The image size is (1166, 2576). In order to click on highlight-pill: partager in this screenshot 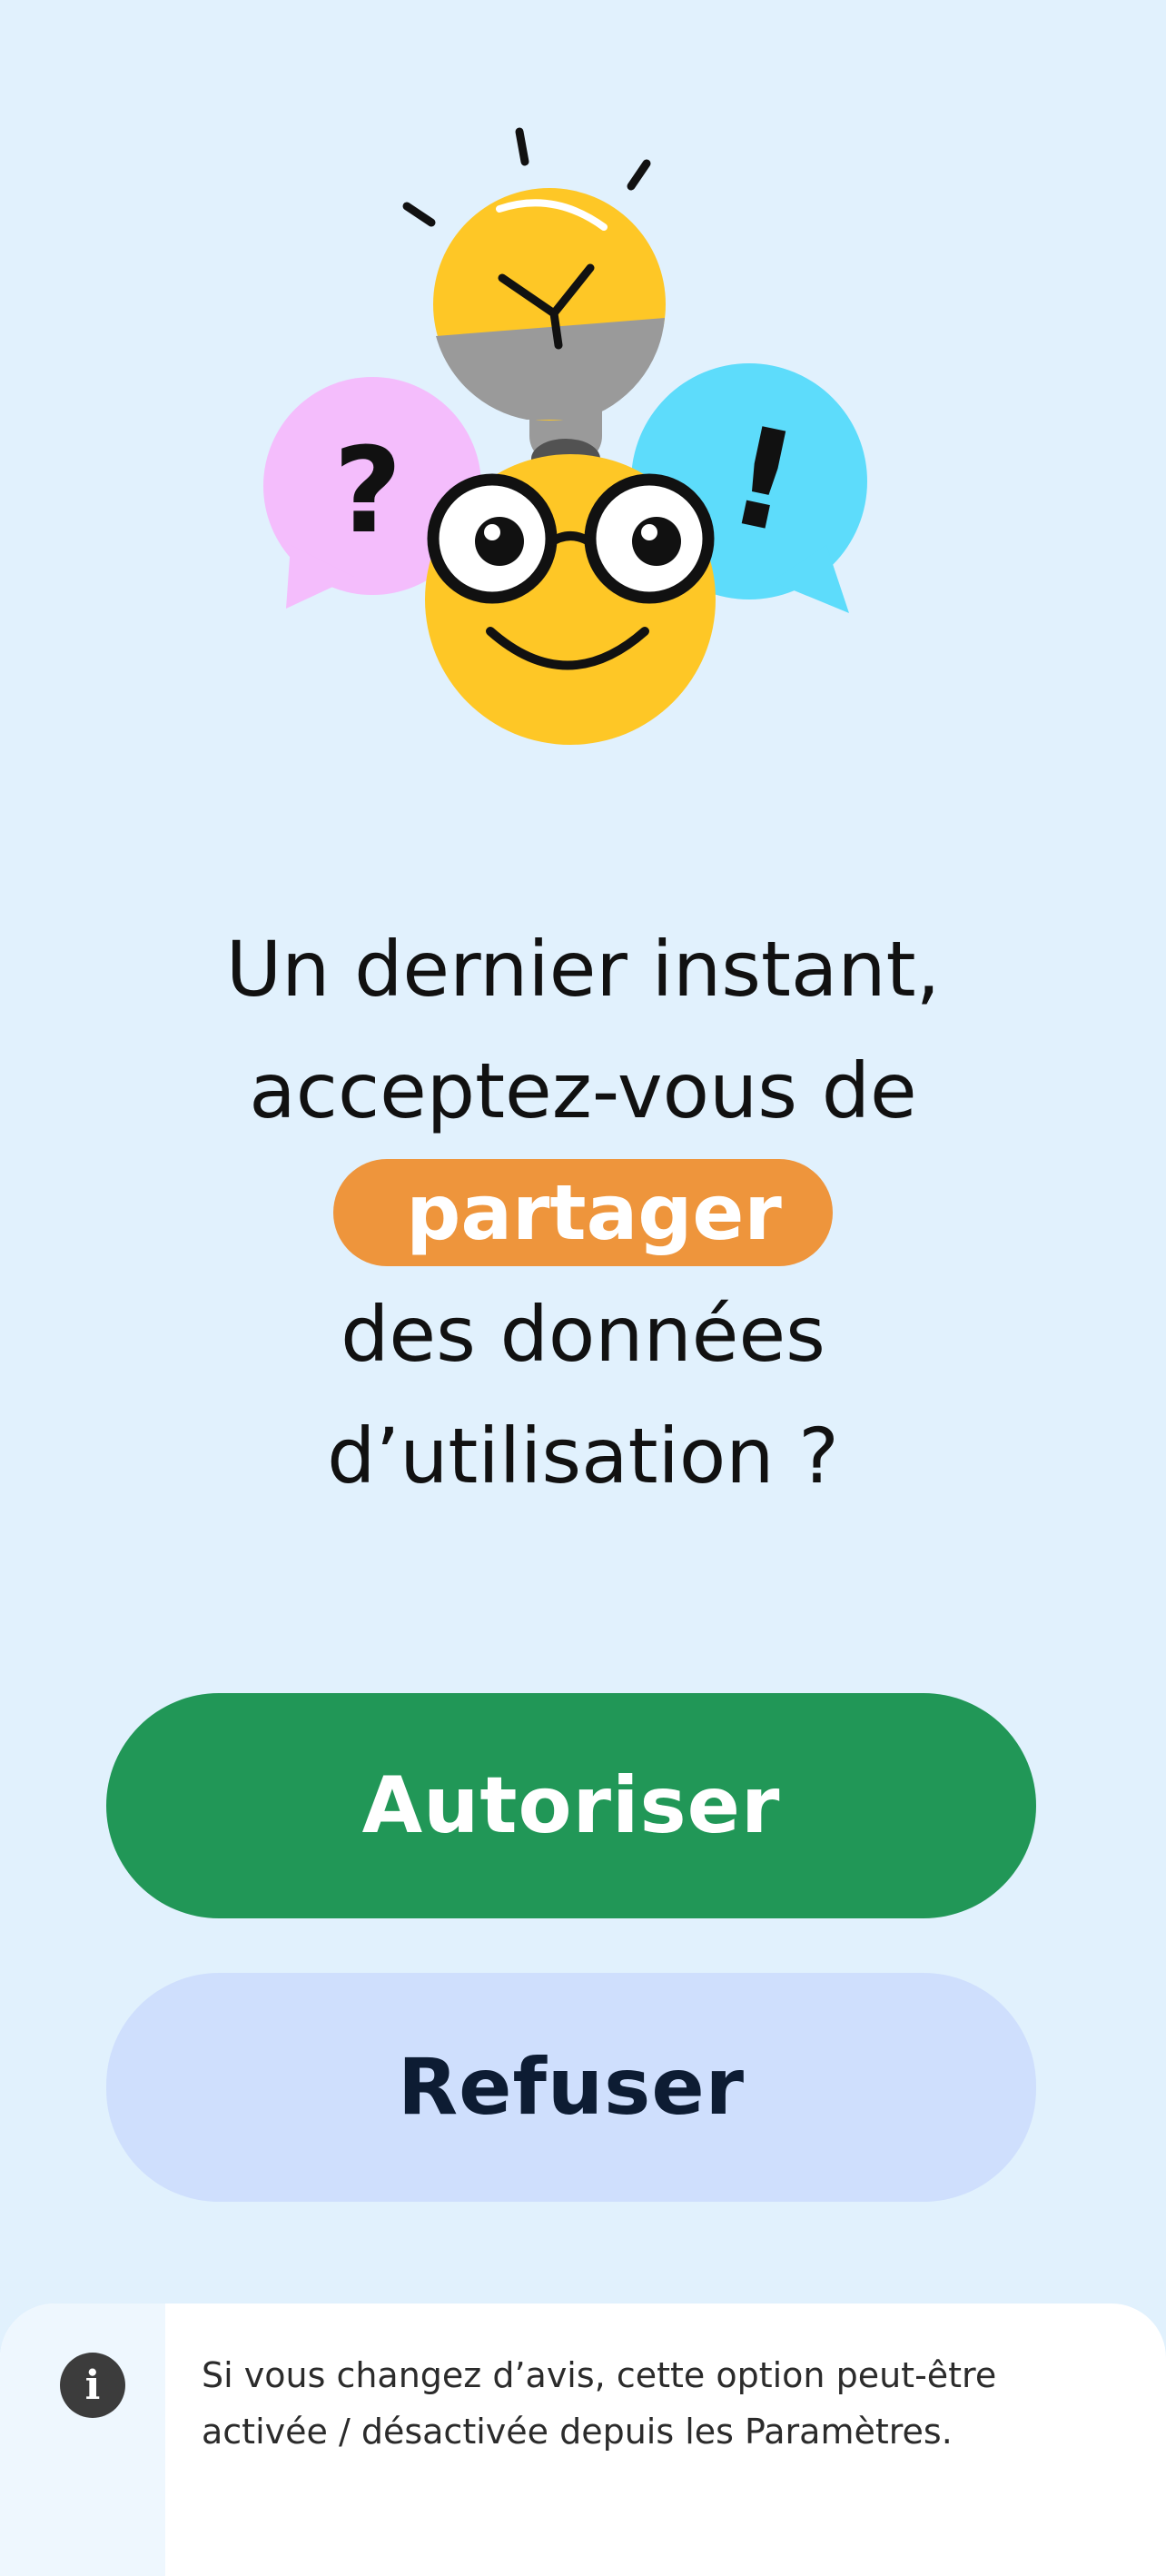, I will do `click(583, 1212)`.